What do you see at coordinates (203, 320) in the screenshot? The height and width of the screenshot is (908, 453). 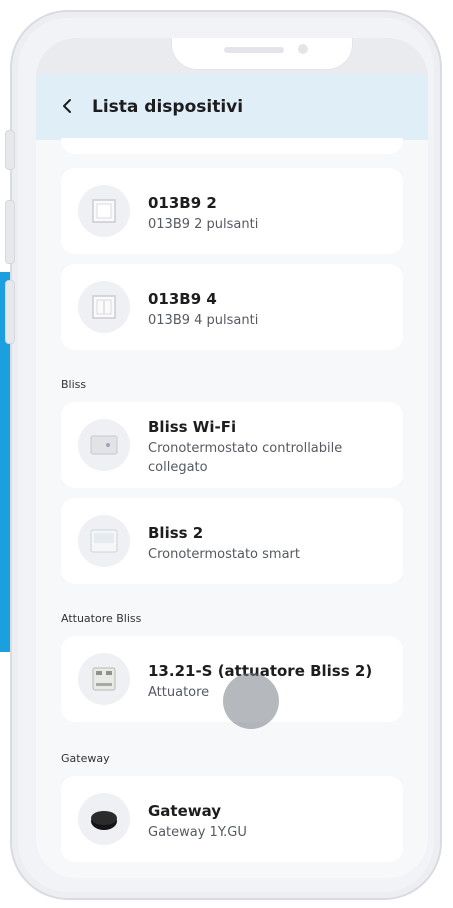 I see `device-description: 013B9 4 pulsanti` at bounding box center [203, 320].